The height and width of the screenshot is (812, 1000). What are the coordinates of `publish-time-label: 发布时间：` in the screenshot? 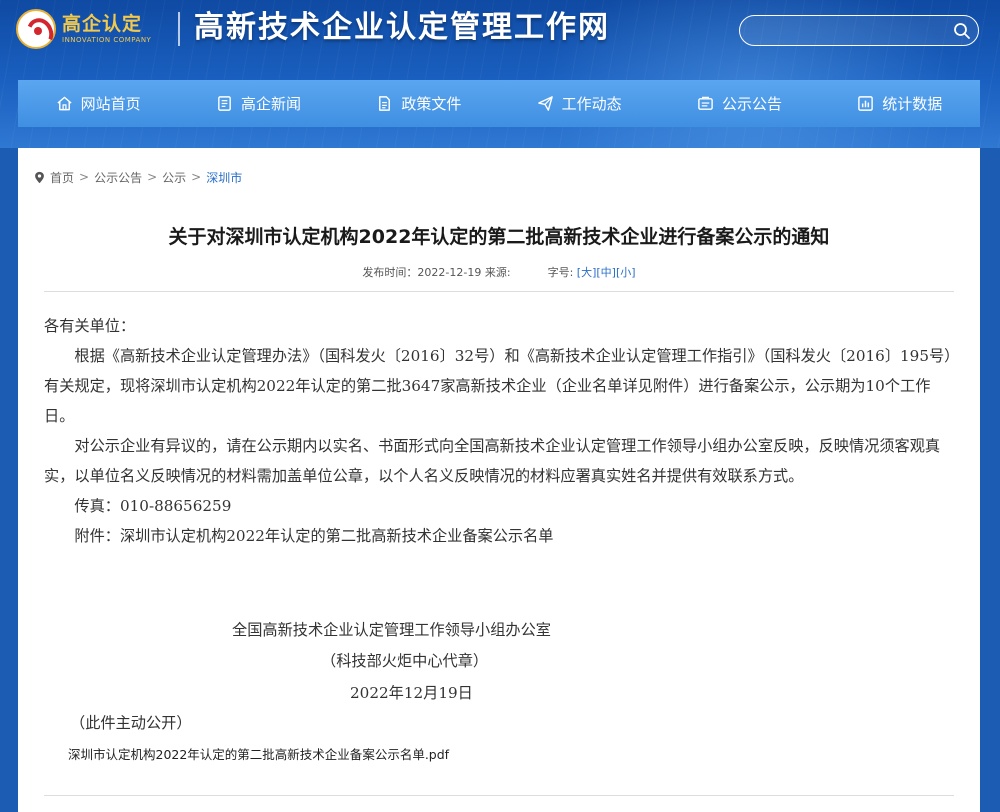 It's located at (390, 272).